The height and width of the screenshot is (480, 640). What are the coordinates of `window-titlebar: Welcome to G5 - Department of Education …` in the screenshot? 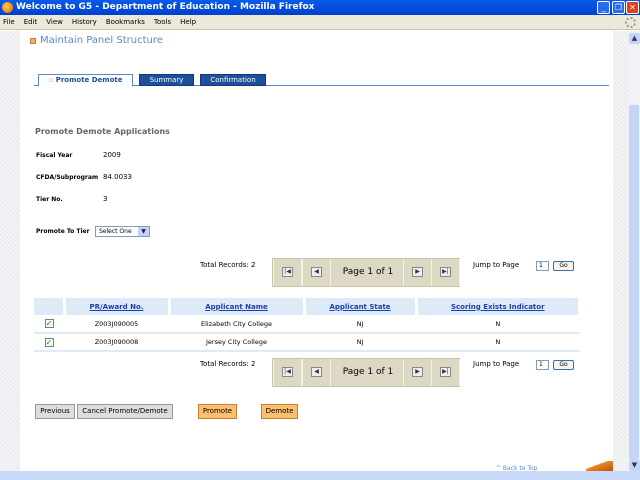 It's located at (320, 7).